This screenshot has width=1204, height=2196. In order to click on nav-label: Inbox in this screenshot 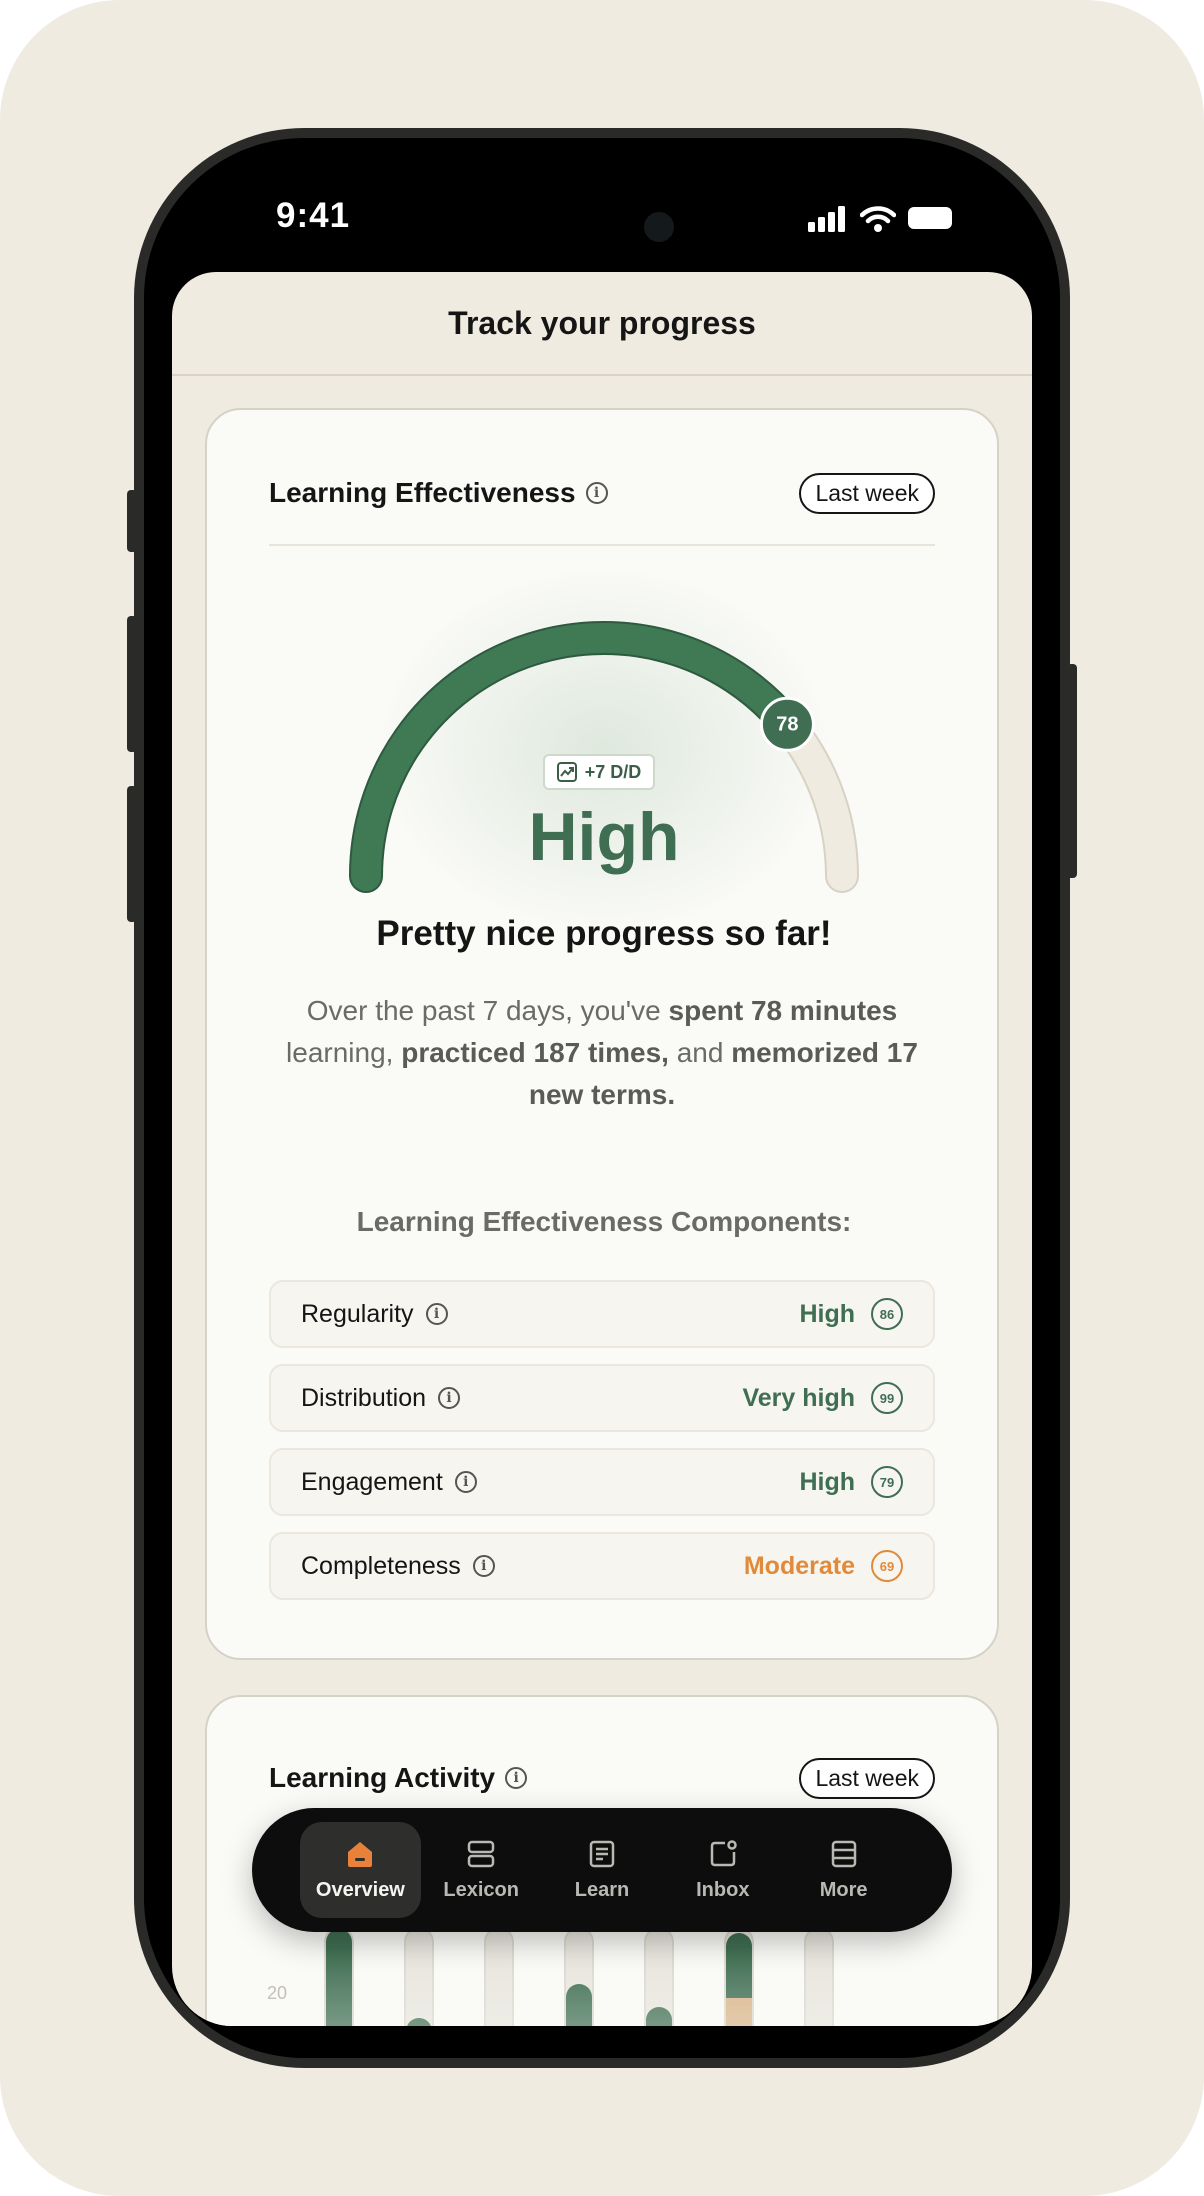, I will do `click(723, 1889)`.